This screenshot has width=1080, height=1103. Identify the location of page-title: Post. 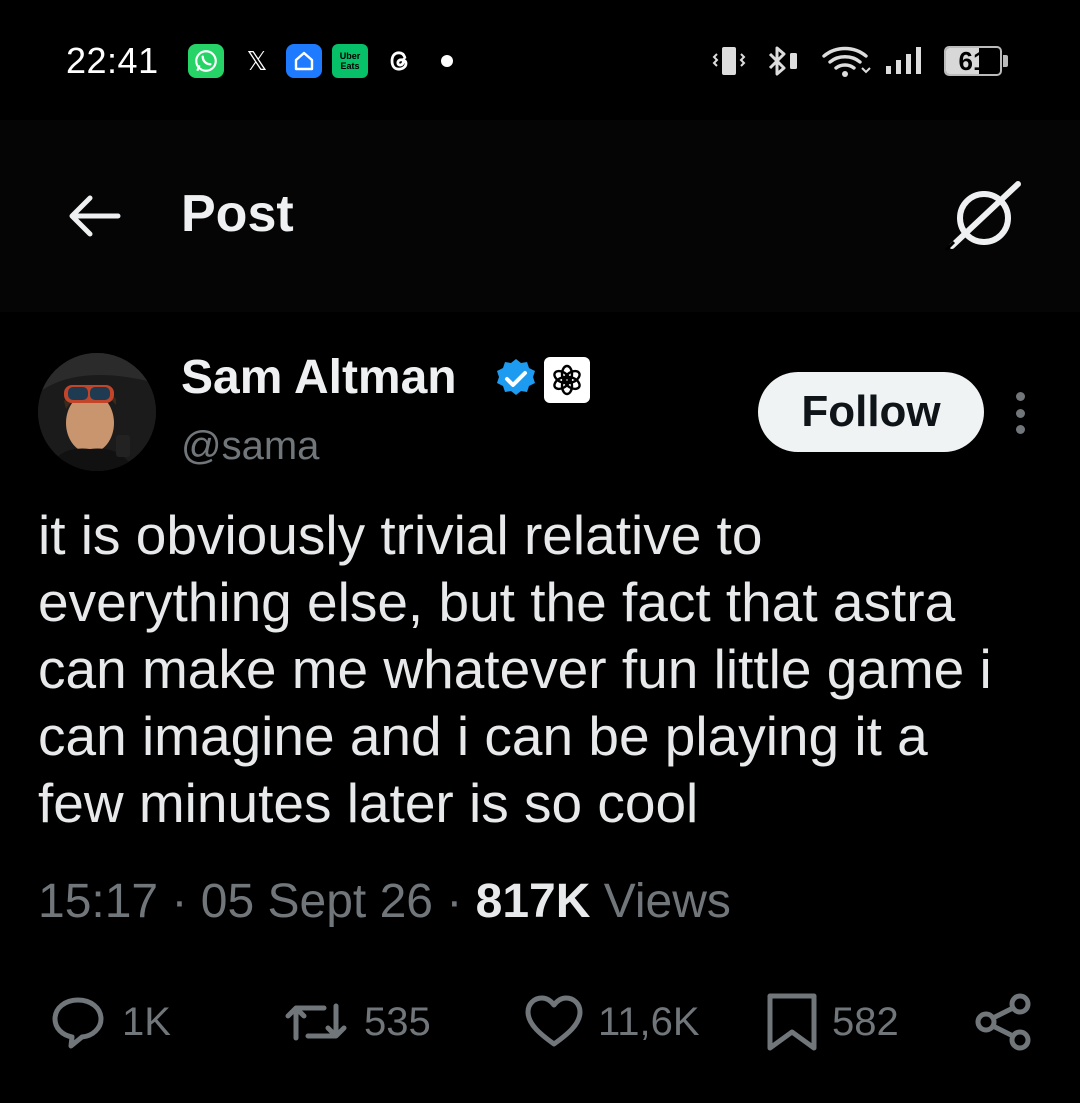
(237, 214).